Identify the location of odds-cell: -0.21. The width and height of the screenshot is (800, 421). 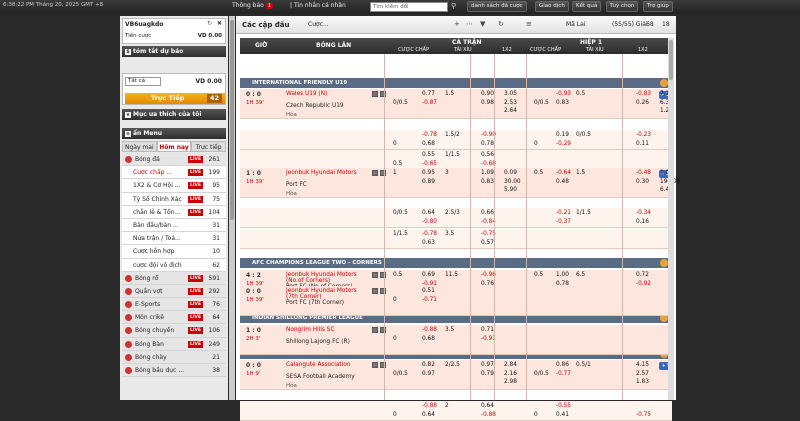
(563, 213).